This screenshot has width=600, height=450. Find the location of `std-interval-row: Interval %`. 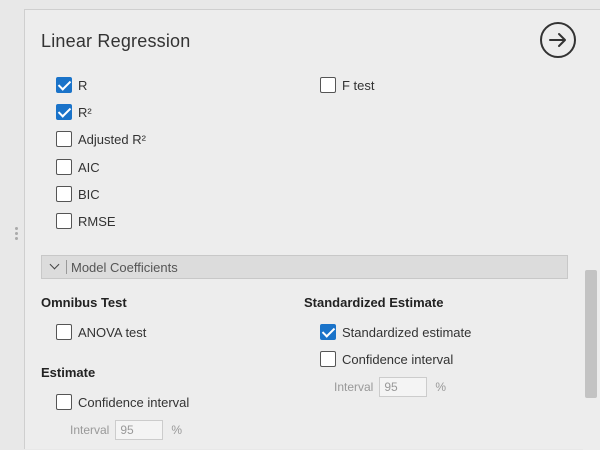

std-interval-row: Interval % is located at coordinates (390, 387).